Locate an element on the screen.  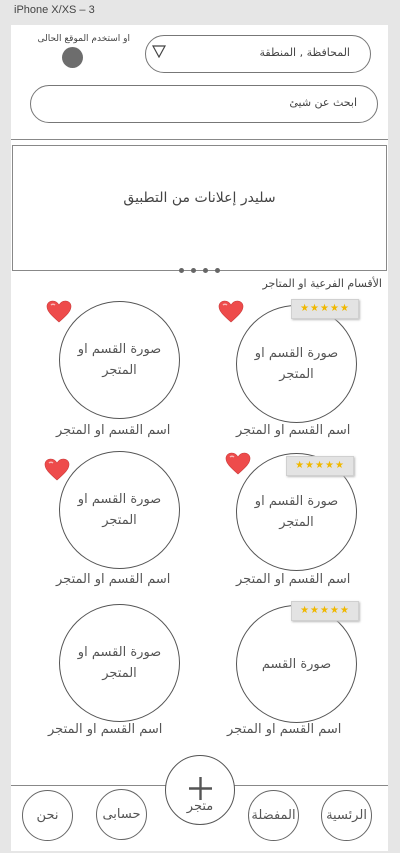
slider-pagination is located at coordinates (203, 267).